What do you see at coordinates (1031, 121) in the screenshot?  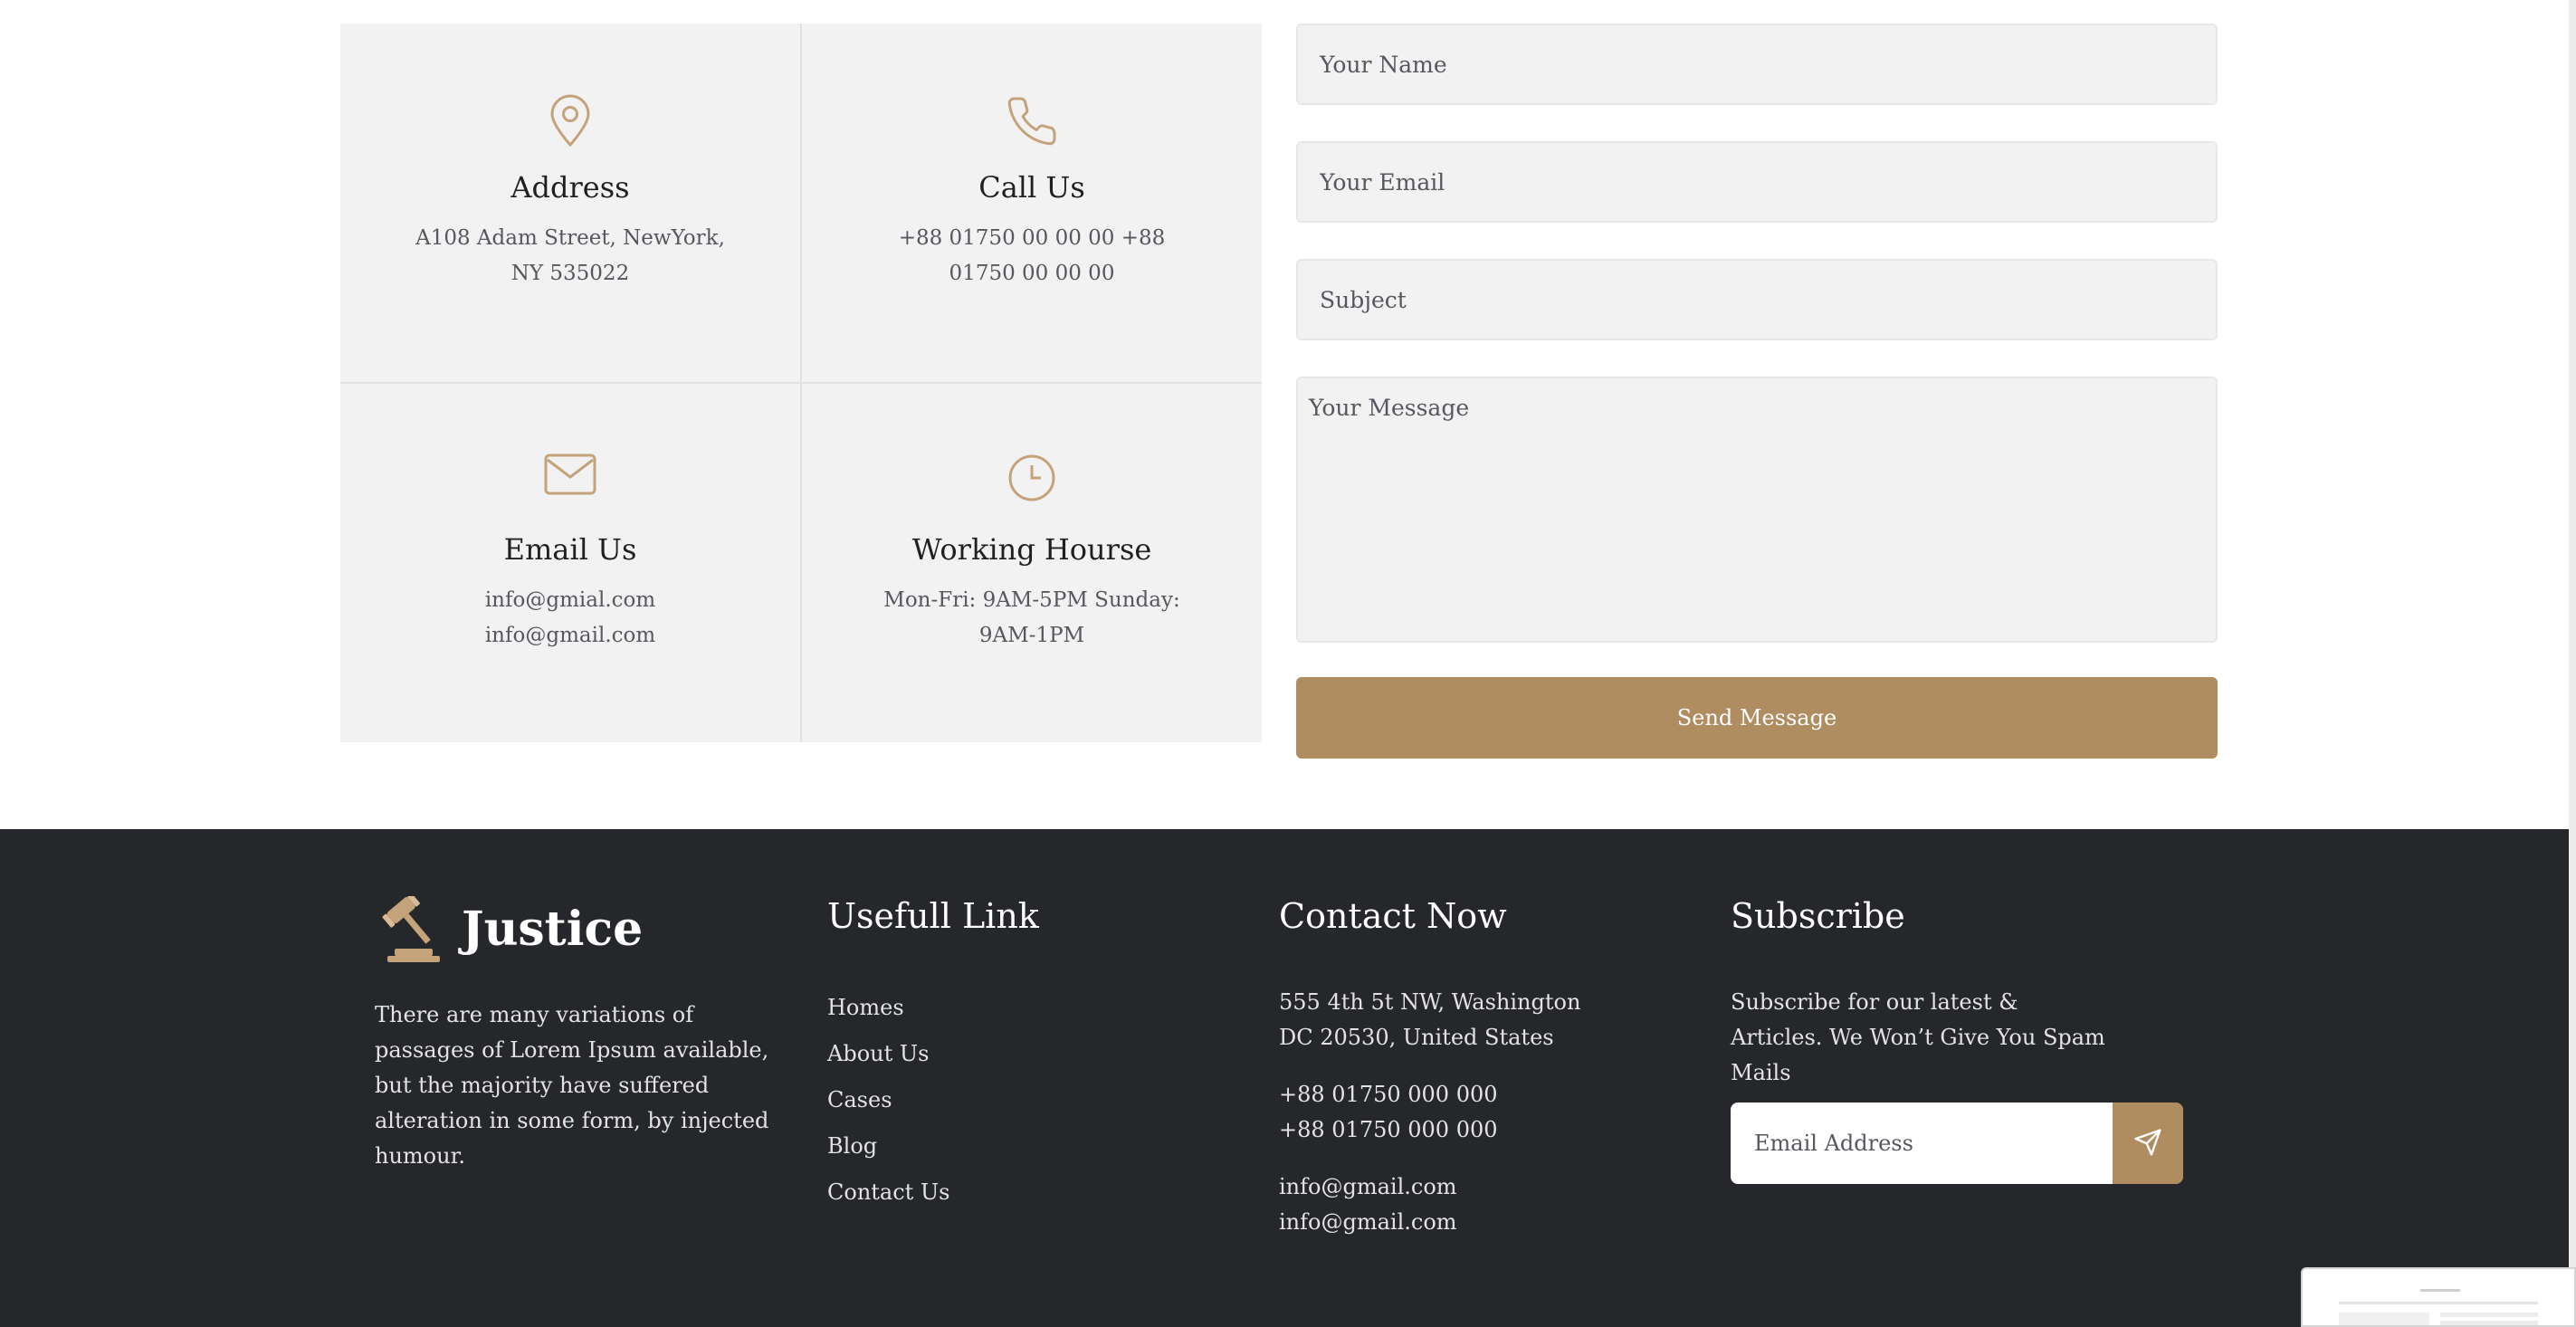 I see `phone-icon` at bounding box center [1031, 121].